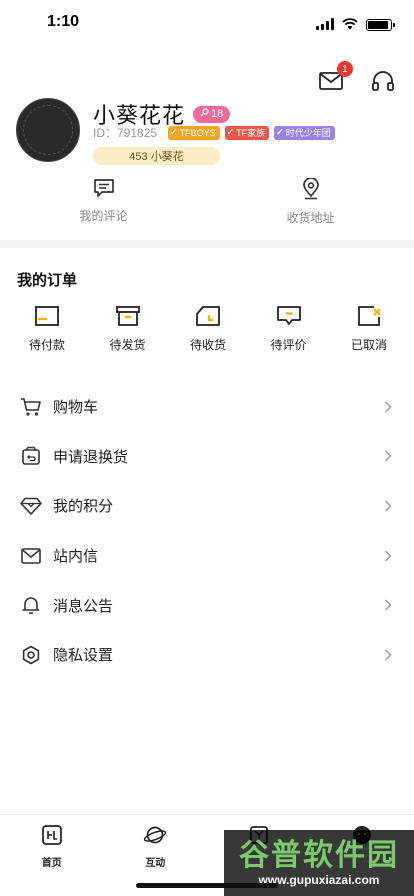 This screenshot has width=414, height=896. Describe the element at coordinates (308, 133) in the screenshot. I see `fan-tag-label: 时代少年团` at that location.